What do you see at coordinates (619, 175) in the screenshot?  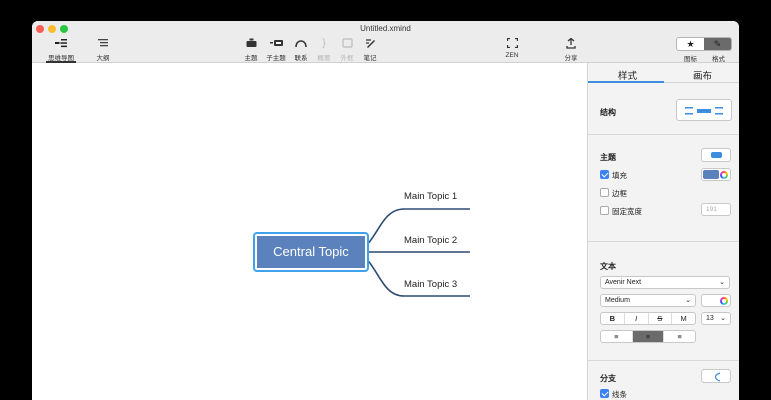 I see `fill-label: 填充` at bounding box center [619, 175].